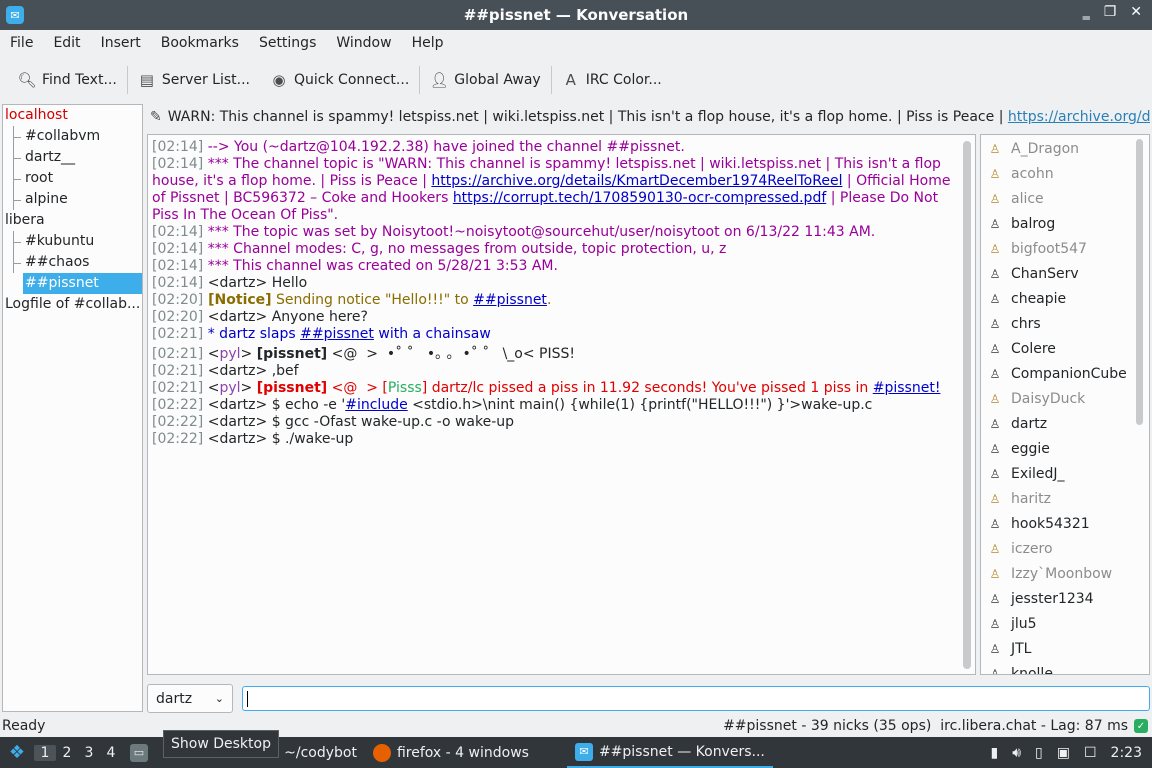  I want to click on tree-item-root: root, so click(72, 178).